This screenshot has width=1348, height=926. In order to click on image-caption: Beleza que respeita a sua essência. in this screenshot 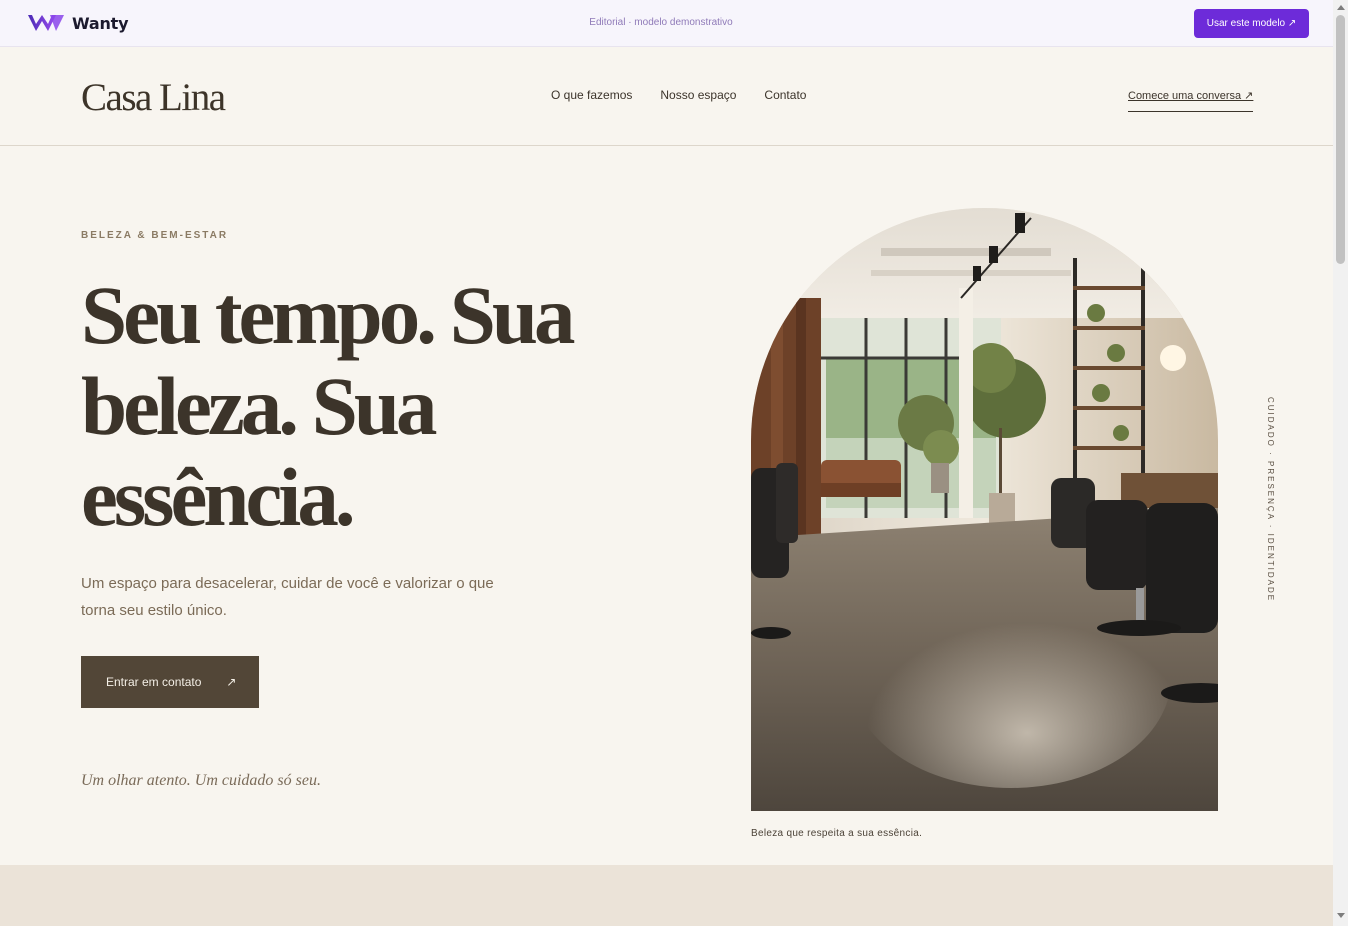, I will do `click(837, 833)`.